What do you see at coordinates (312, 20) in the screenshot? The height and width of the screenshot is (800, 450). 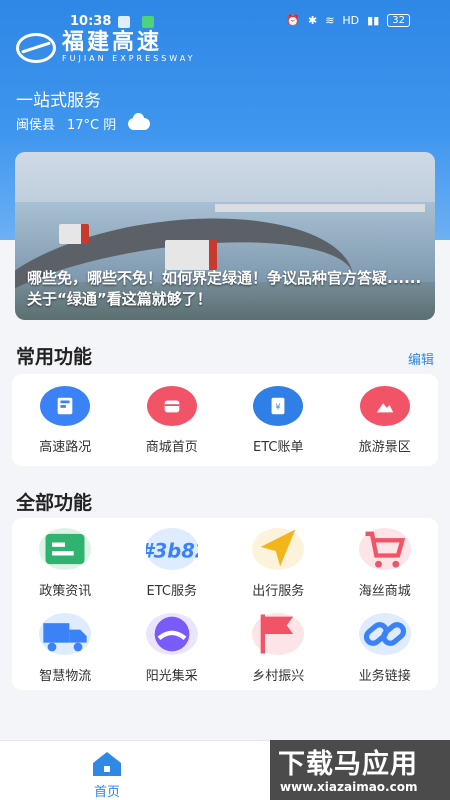 I see `bluetooth-icon: ✱` at bounding box center [312, 20].